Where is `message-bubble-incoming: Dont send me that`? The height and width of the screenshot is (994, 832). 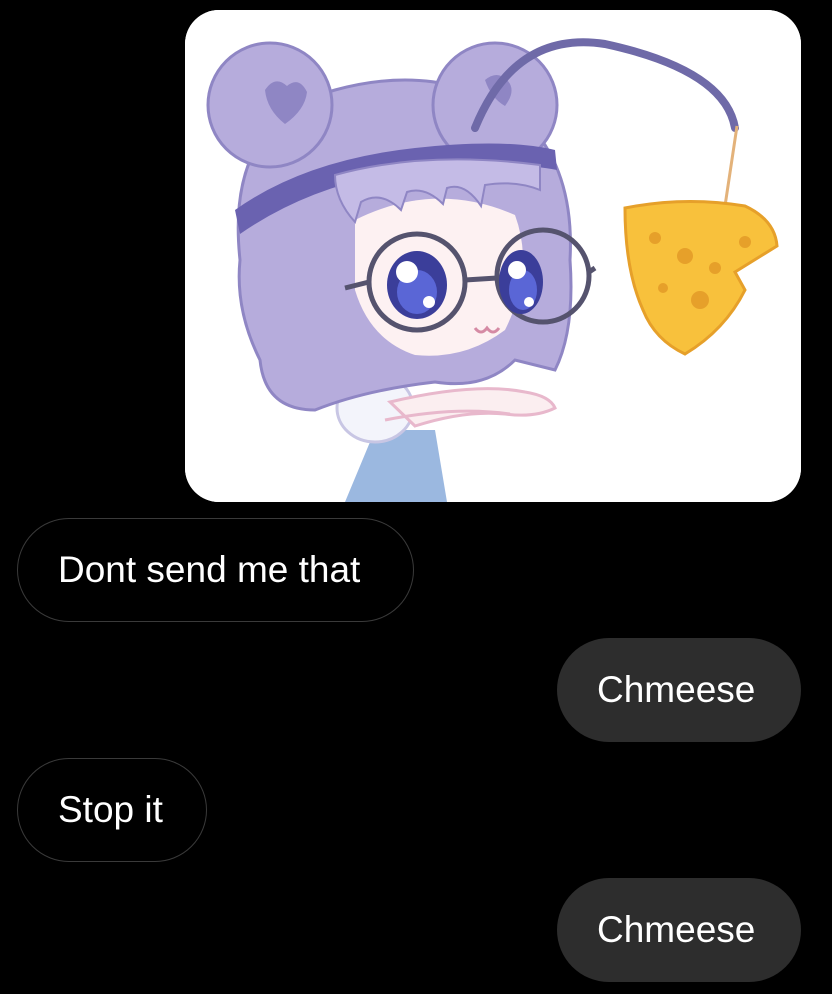 message-bubble-incoming: Dont send me that is located at coordinates (215, 570).